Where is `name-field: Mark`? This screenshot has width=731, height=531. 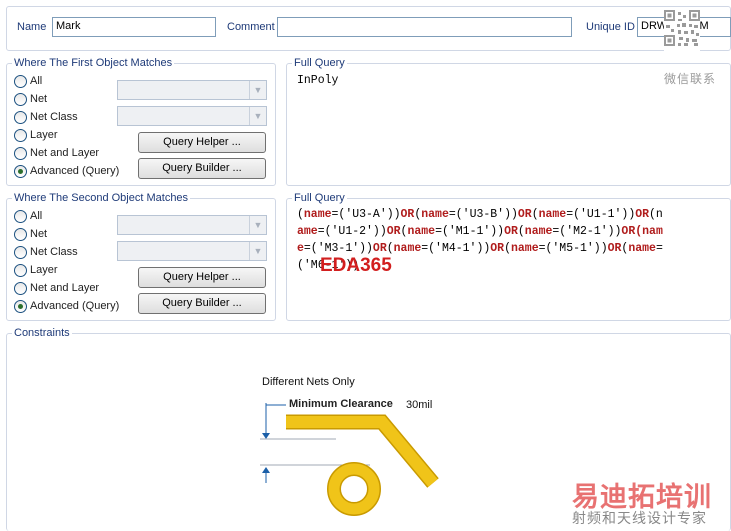
name-field: Mark is located at coordinates (134, 27).